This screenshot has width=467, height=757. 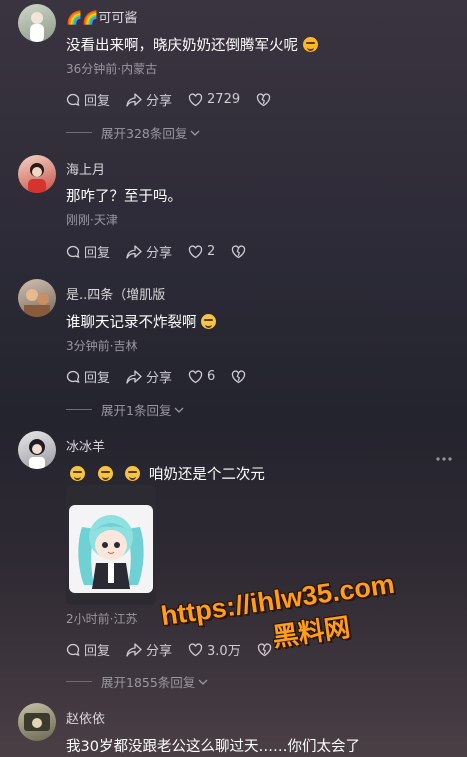 What do you see at coordinates (444, 459) in the screenshot?
I see `more-dots-icon` at bounding box center [444, 459].